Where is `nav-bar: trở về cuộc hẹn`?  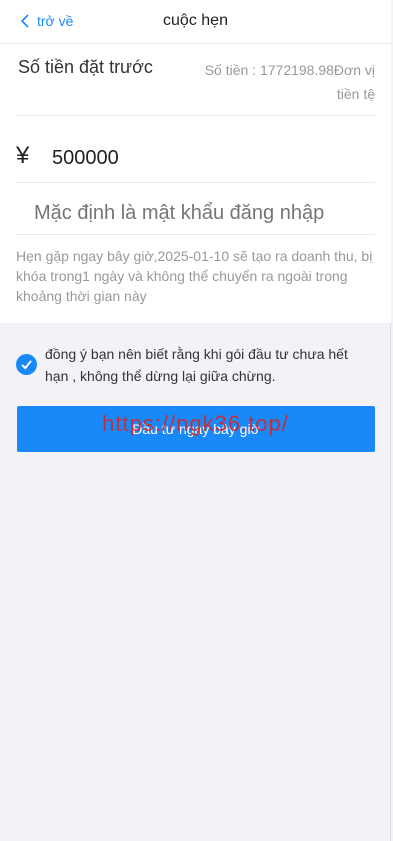
nav-bar: trở về cuộc hẹn is located at coordinates (195, 22).